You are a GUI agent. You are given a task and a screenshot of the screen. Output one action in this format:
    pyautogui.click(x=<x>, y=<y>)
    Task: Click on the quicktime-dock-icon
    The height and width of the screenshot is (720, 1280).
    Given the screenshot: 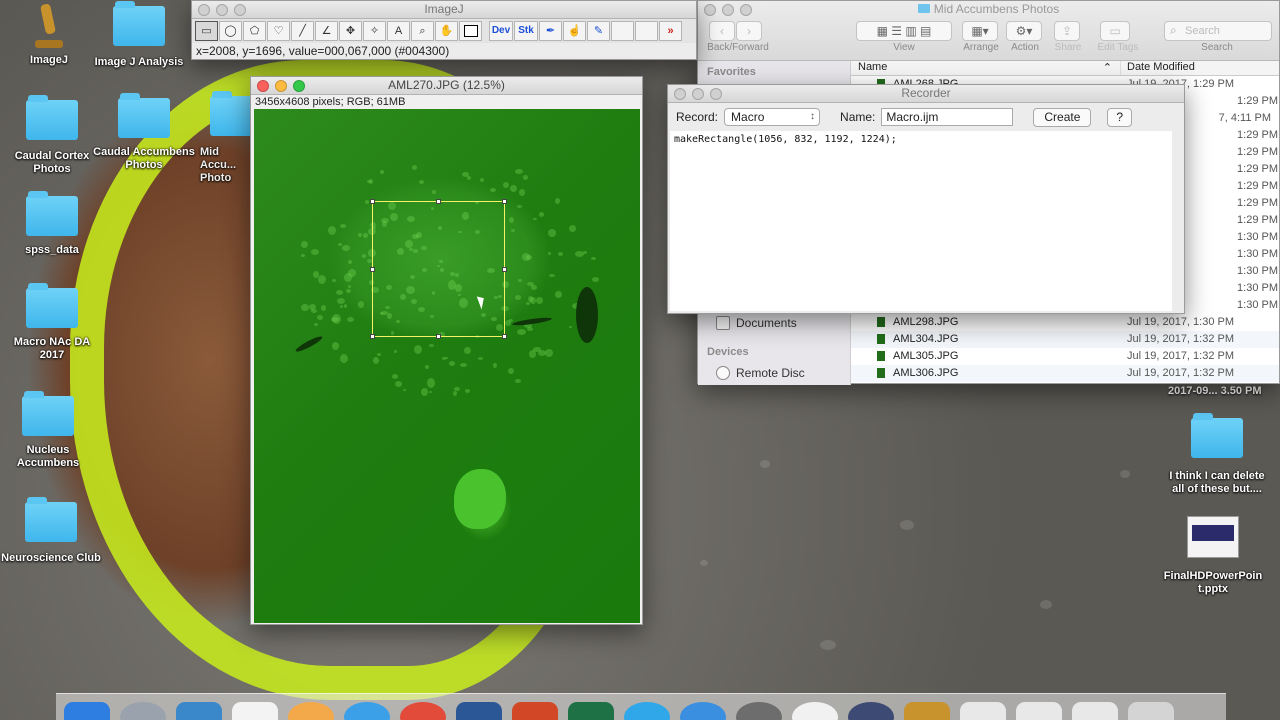 What is the action you would take?
    pyautogui.click(x=871, y=711)
    